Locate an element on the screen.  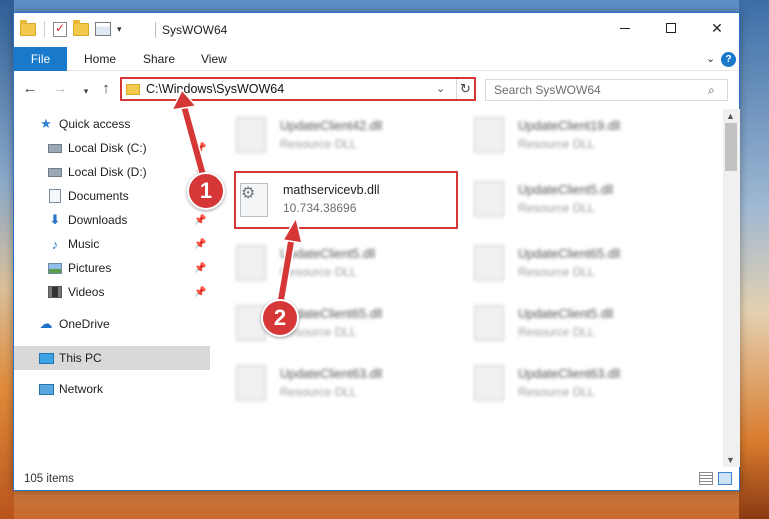
sidebar-item-this-pc: This PC is located at coordinates (112, 358).